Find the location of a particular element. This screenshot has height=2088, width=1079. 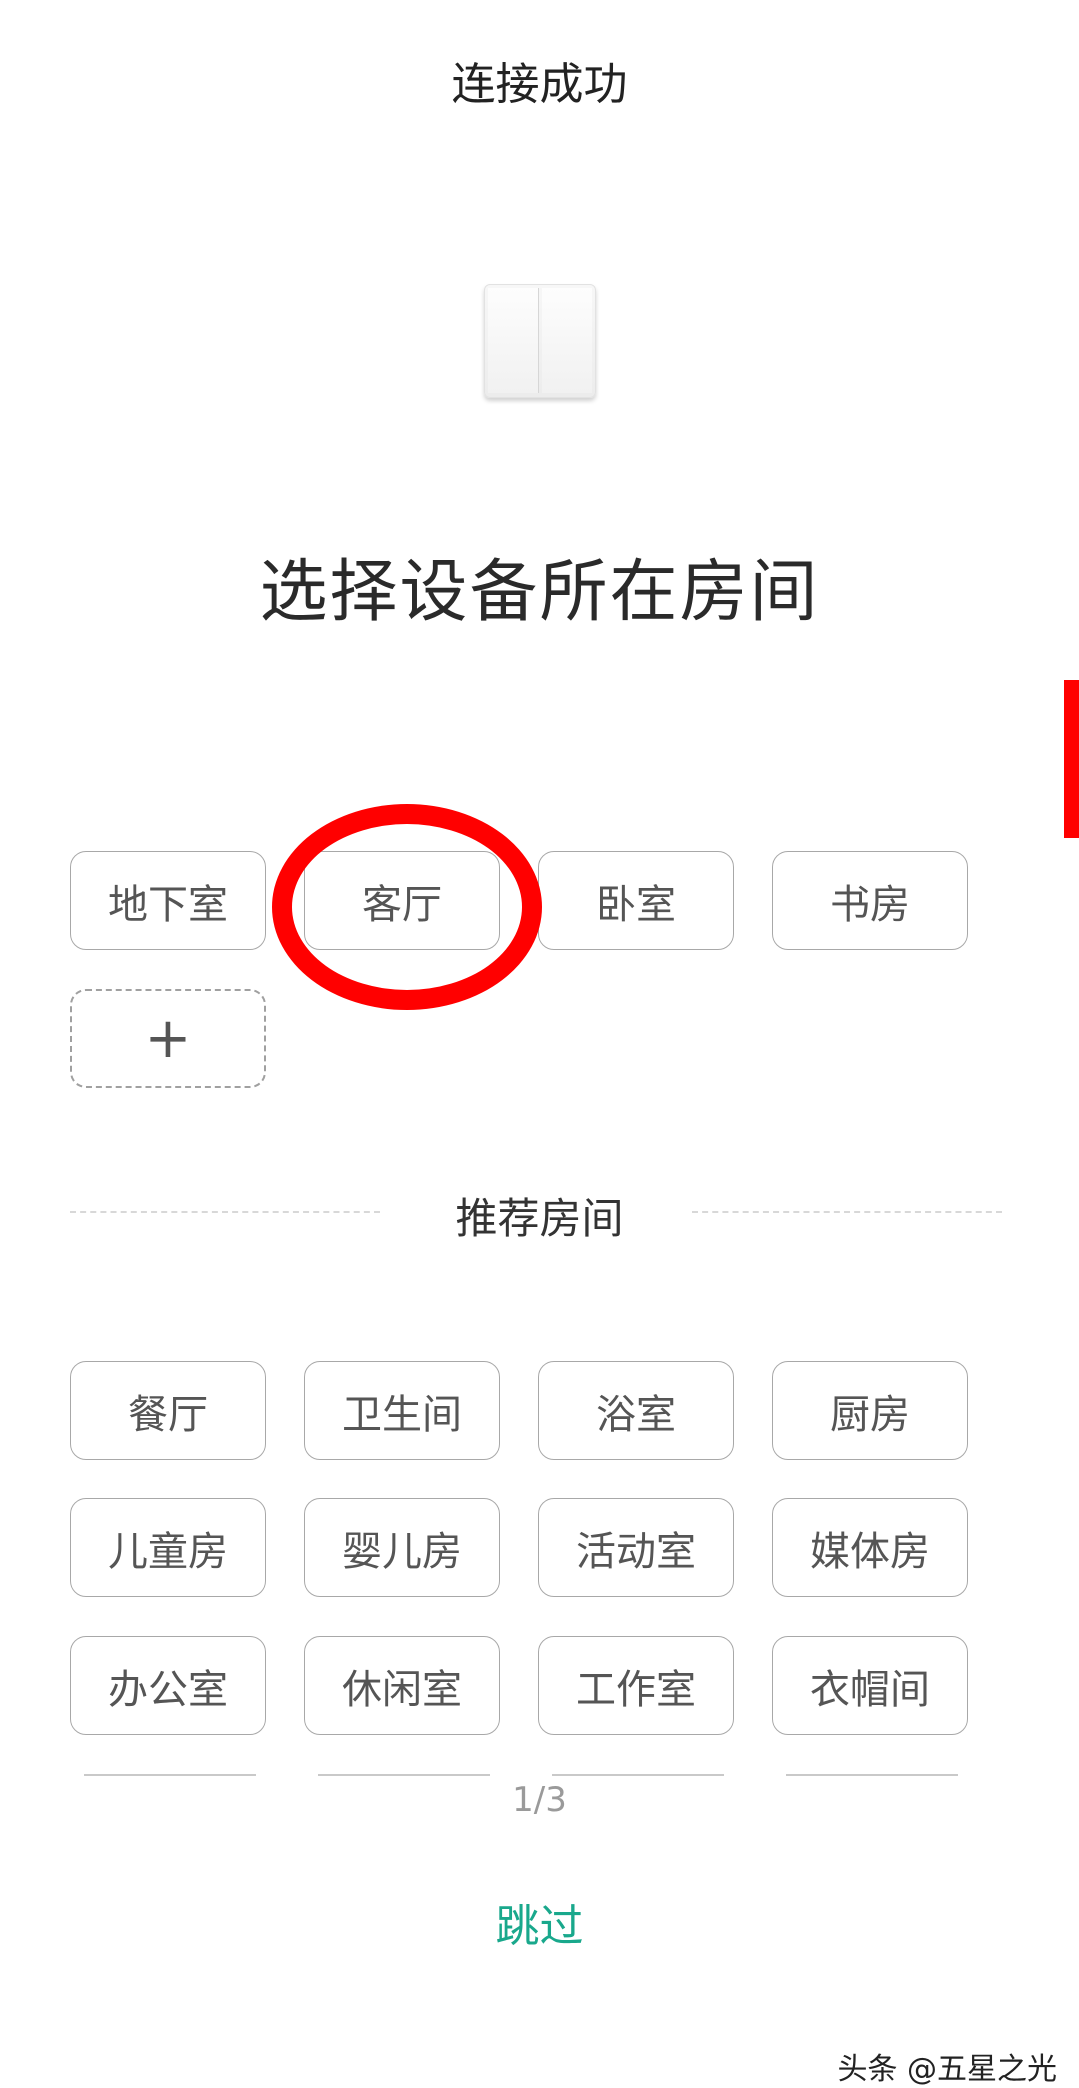

room-chip-bedroom: 卧室 is located at coordinates (636, 900).